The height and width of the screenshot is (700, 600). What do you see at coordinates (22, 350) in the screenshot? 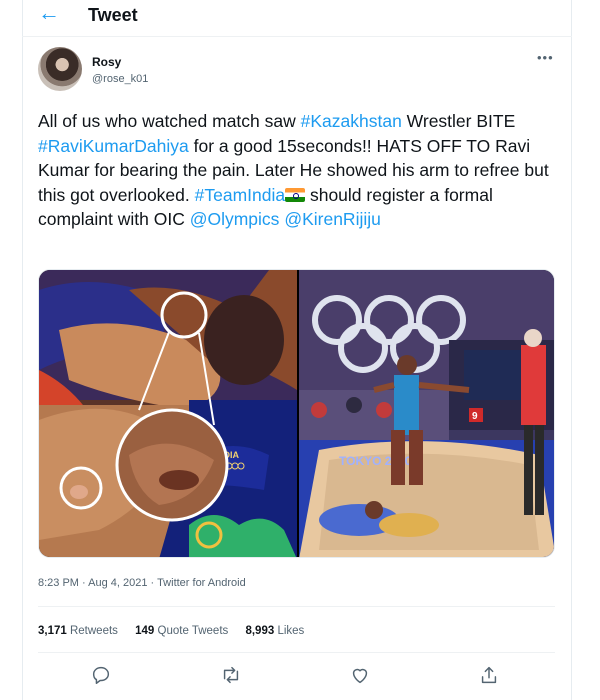
I see `timeline-border-left` at bounding box center [22, 350].